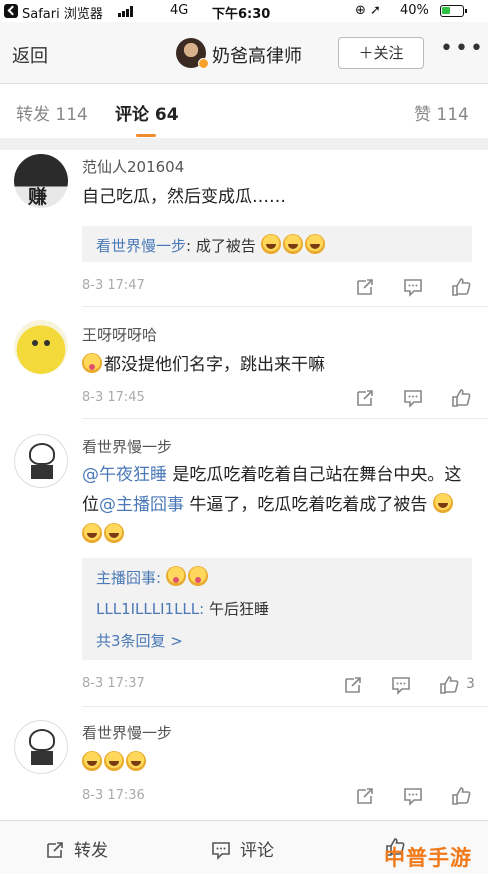  What do you see at coordinates (414, 10) in the screenshot?
I see `battery-percent: 40%` at bounding box center [414, 10].